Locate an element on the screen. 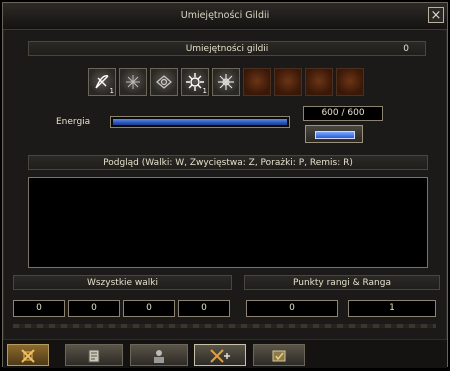 This screenshot has height=371, width=450. snowflake-skill-icon is located at coordinates (226, 82).